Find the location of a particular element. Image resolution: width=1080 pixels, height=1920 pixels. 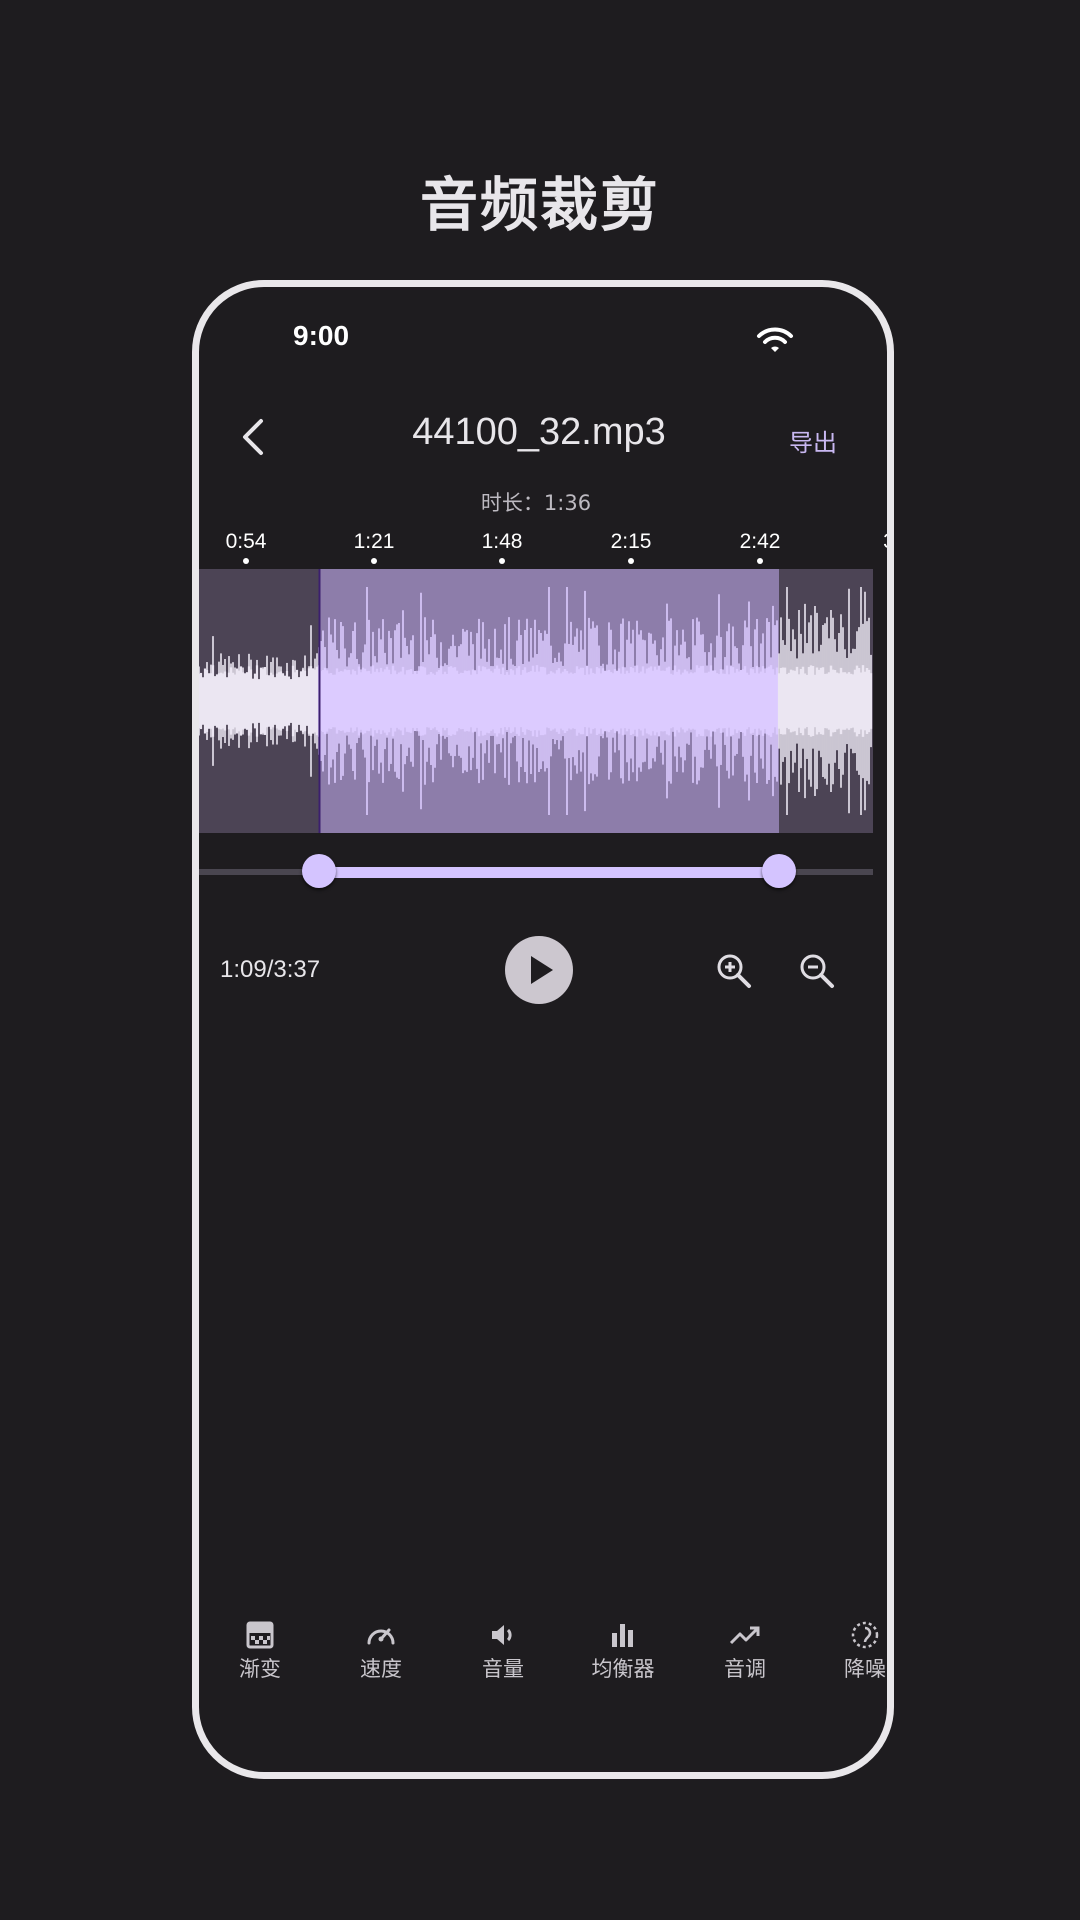

ruler-tick: 2:42 is located at coordinates (760, 547).